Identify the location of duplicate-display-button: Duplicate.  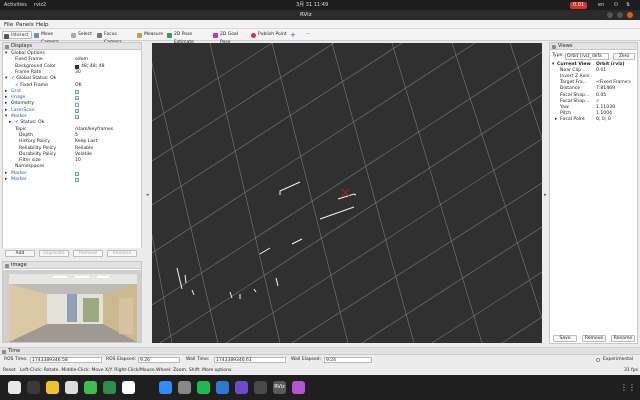
(54, 253).